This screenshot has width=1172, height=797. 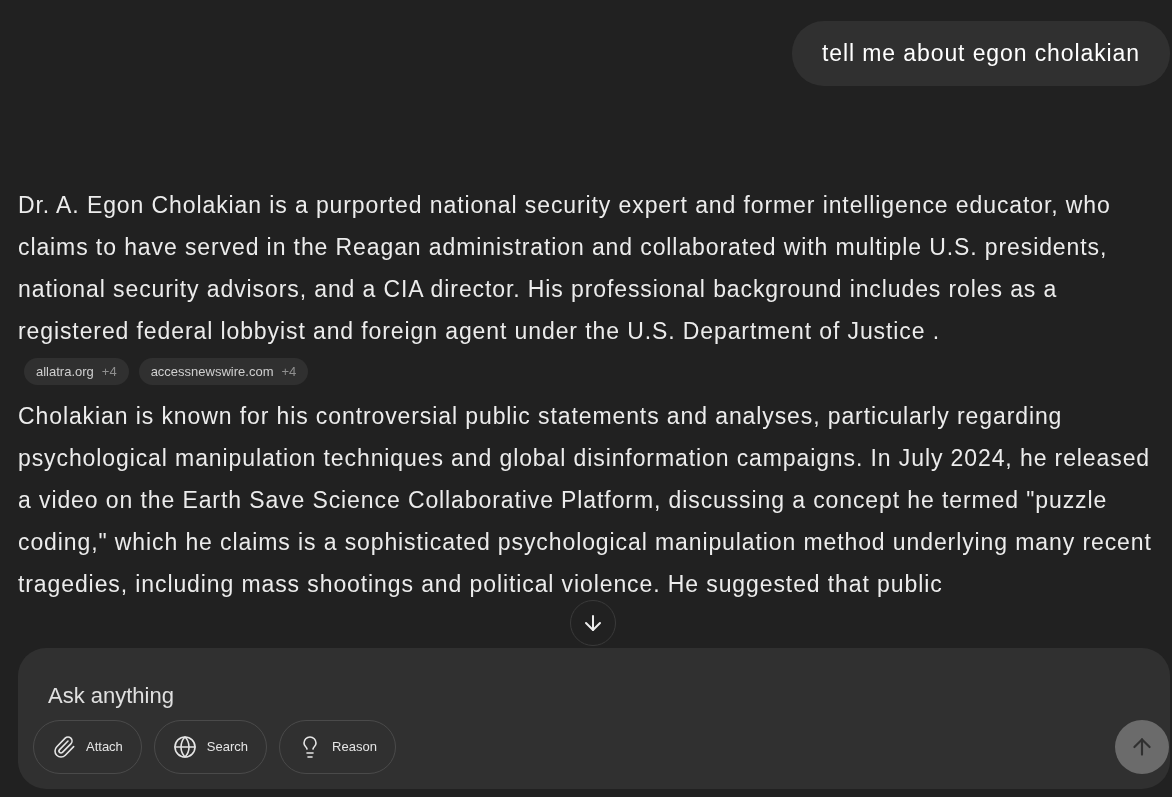 I want to click on paperclip-icon, so click(x=64, y=747).